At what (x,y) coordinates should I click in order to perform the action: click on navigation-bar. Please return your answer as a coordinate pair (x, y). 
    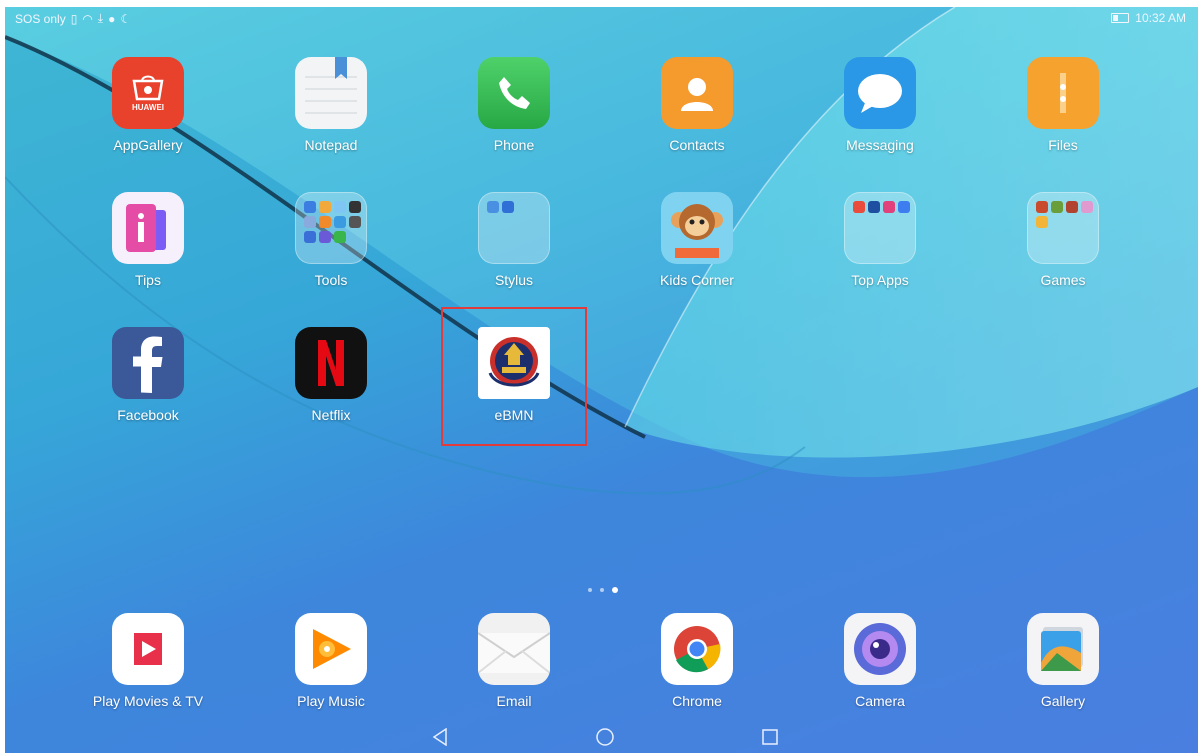
    Looking at the image, I should click on (601, 737).